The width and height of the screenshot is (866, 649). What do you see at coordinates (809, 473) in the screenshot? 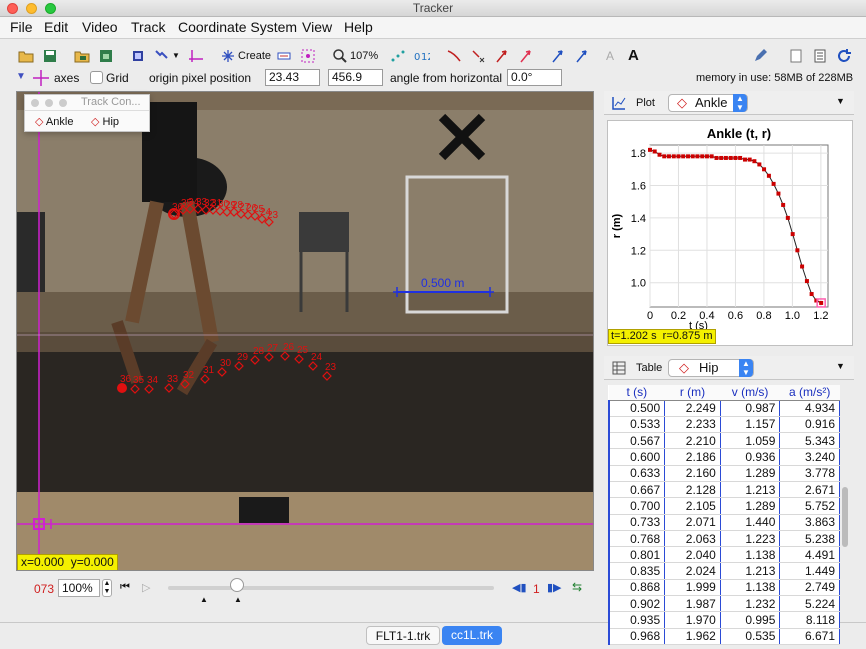
I see `table-cell: 3.778` at bounding box center [809, 473].